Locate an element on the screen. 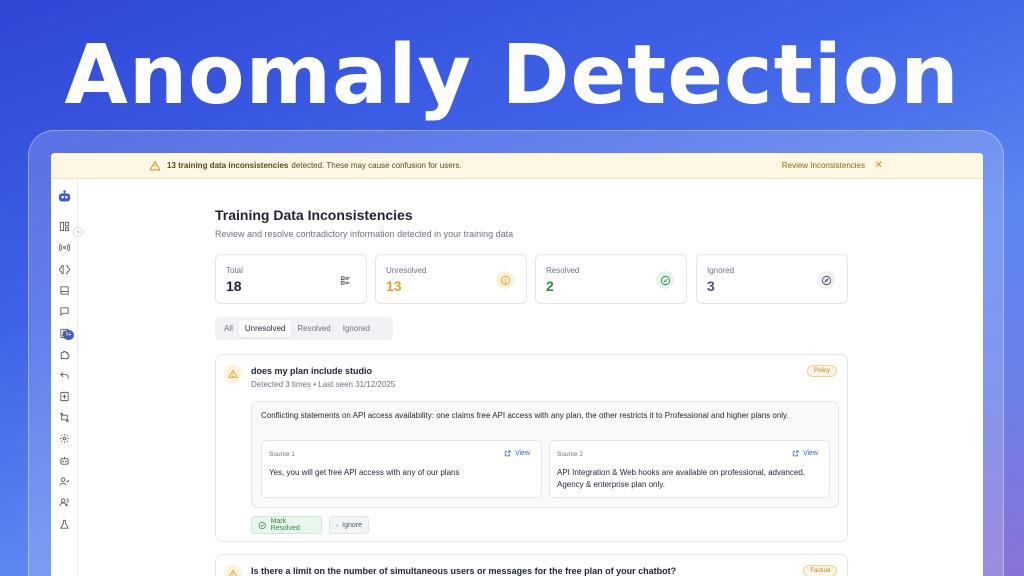 Image resolution: width=1024 pixels, height=576 pixels. stat-value: 3 is located at coordinates (711, 286).